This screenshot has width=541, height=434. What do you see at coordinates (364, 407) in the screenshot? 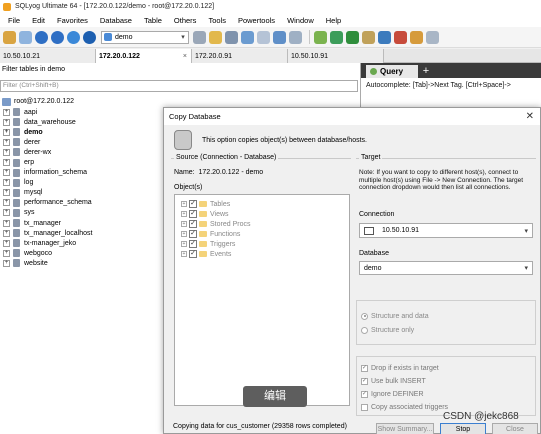
I see `checkbox-icon` at bounding box center [364, 407].